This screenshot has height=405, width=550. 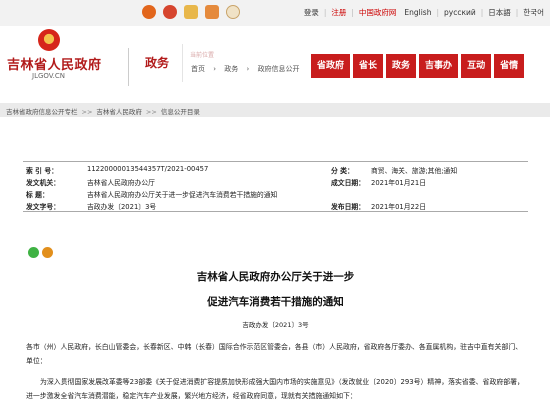 I want to click on meta-row: 标 题： 吉林省人民政府办公厅关于进一步促进汽车消费若干措施的通知, so click(x=275, y=194).